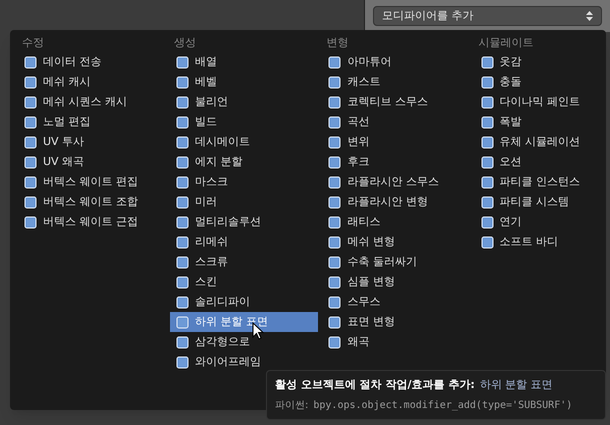  Describe the element at coordinates (33, 42) in the screenshot. I see `column-heading: 수정` at that location.